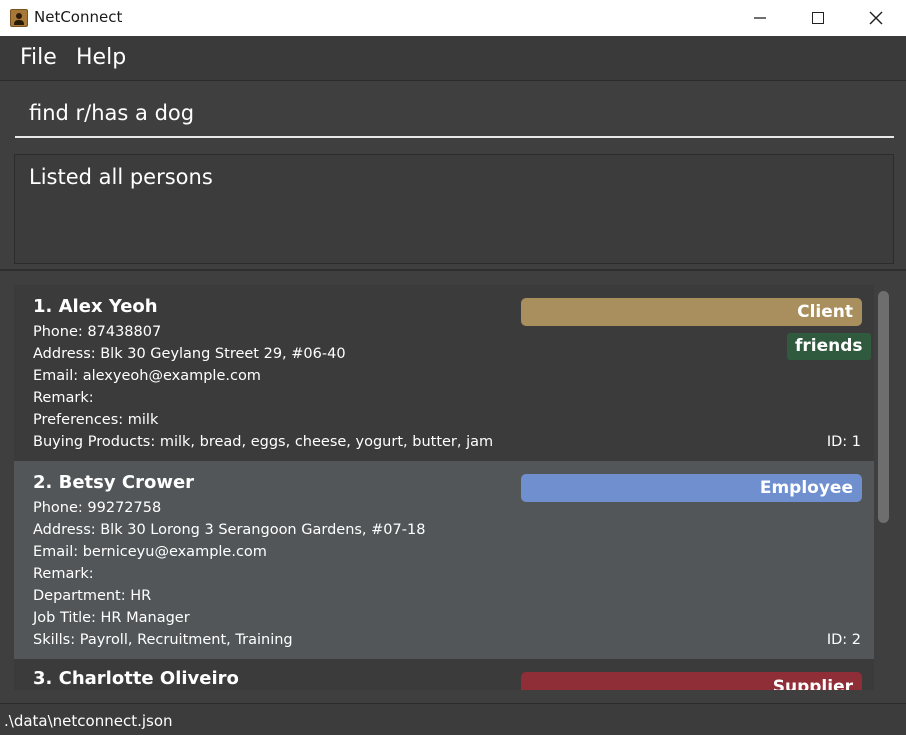 The height and width of the screenshot is (735, 906). What do you see at coordinates (691, 312) in the screenshot?
I see `role-tag-client: Client` at bounding box center [691, 312].